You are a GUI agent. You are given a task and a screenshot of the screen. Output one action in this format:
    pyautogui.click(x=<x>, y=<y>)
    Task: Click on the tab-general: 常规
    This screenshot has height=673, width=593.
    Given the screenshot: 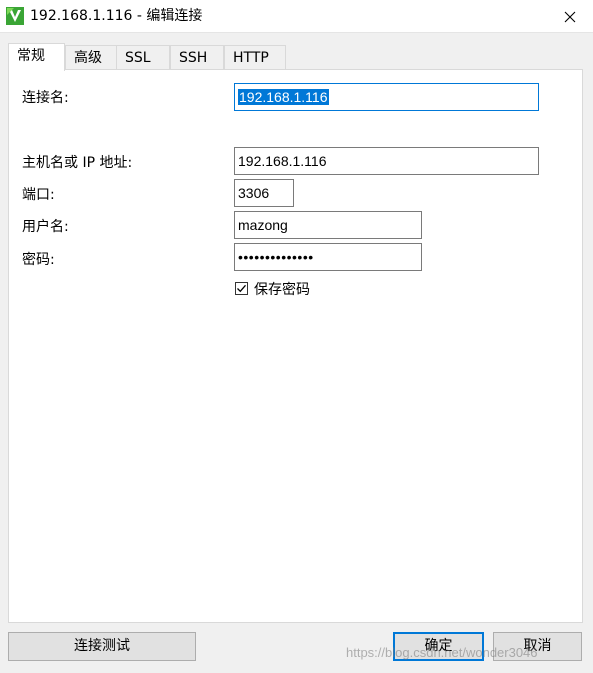 What is the action you would take?
    pyautogui.click(x=36, y=57)
    